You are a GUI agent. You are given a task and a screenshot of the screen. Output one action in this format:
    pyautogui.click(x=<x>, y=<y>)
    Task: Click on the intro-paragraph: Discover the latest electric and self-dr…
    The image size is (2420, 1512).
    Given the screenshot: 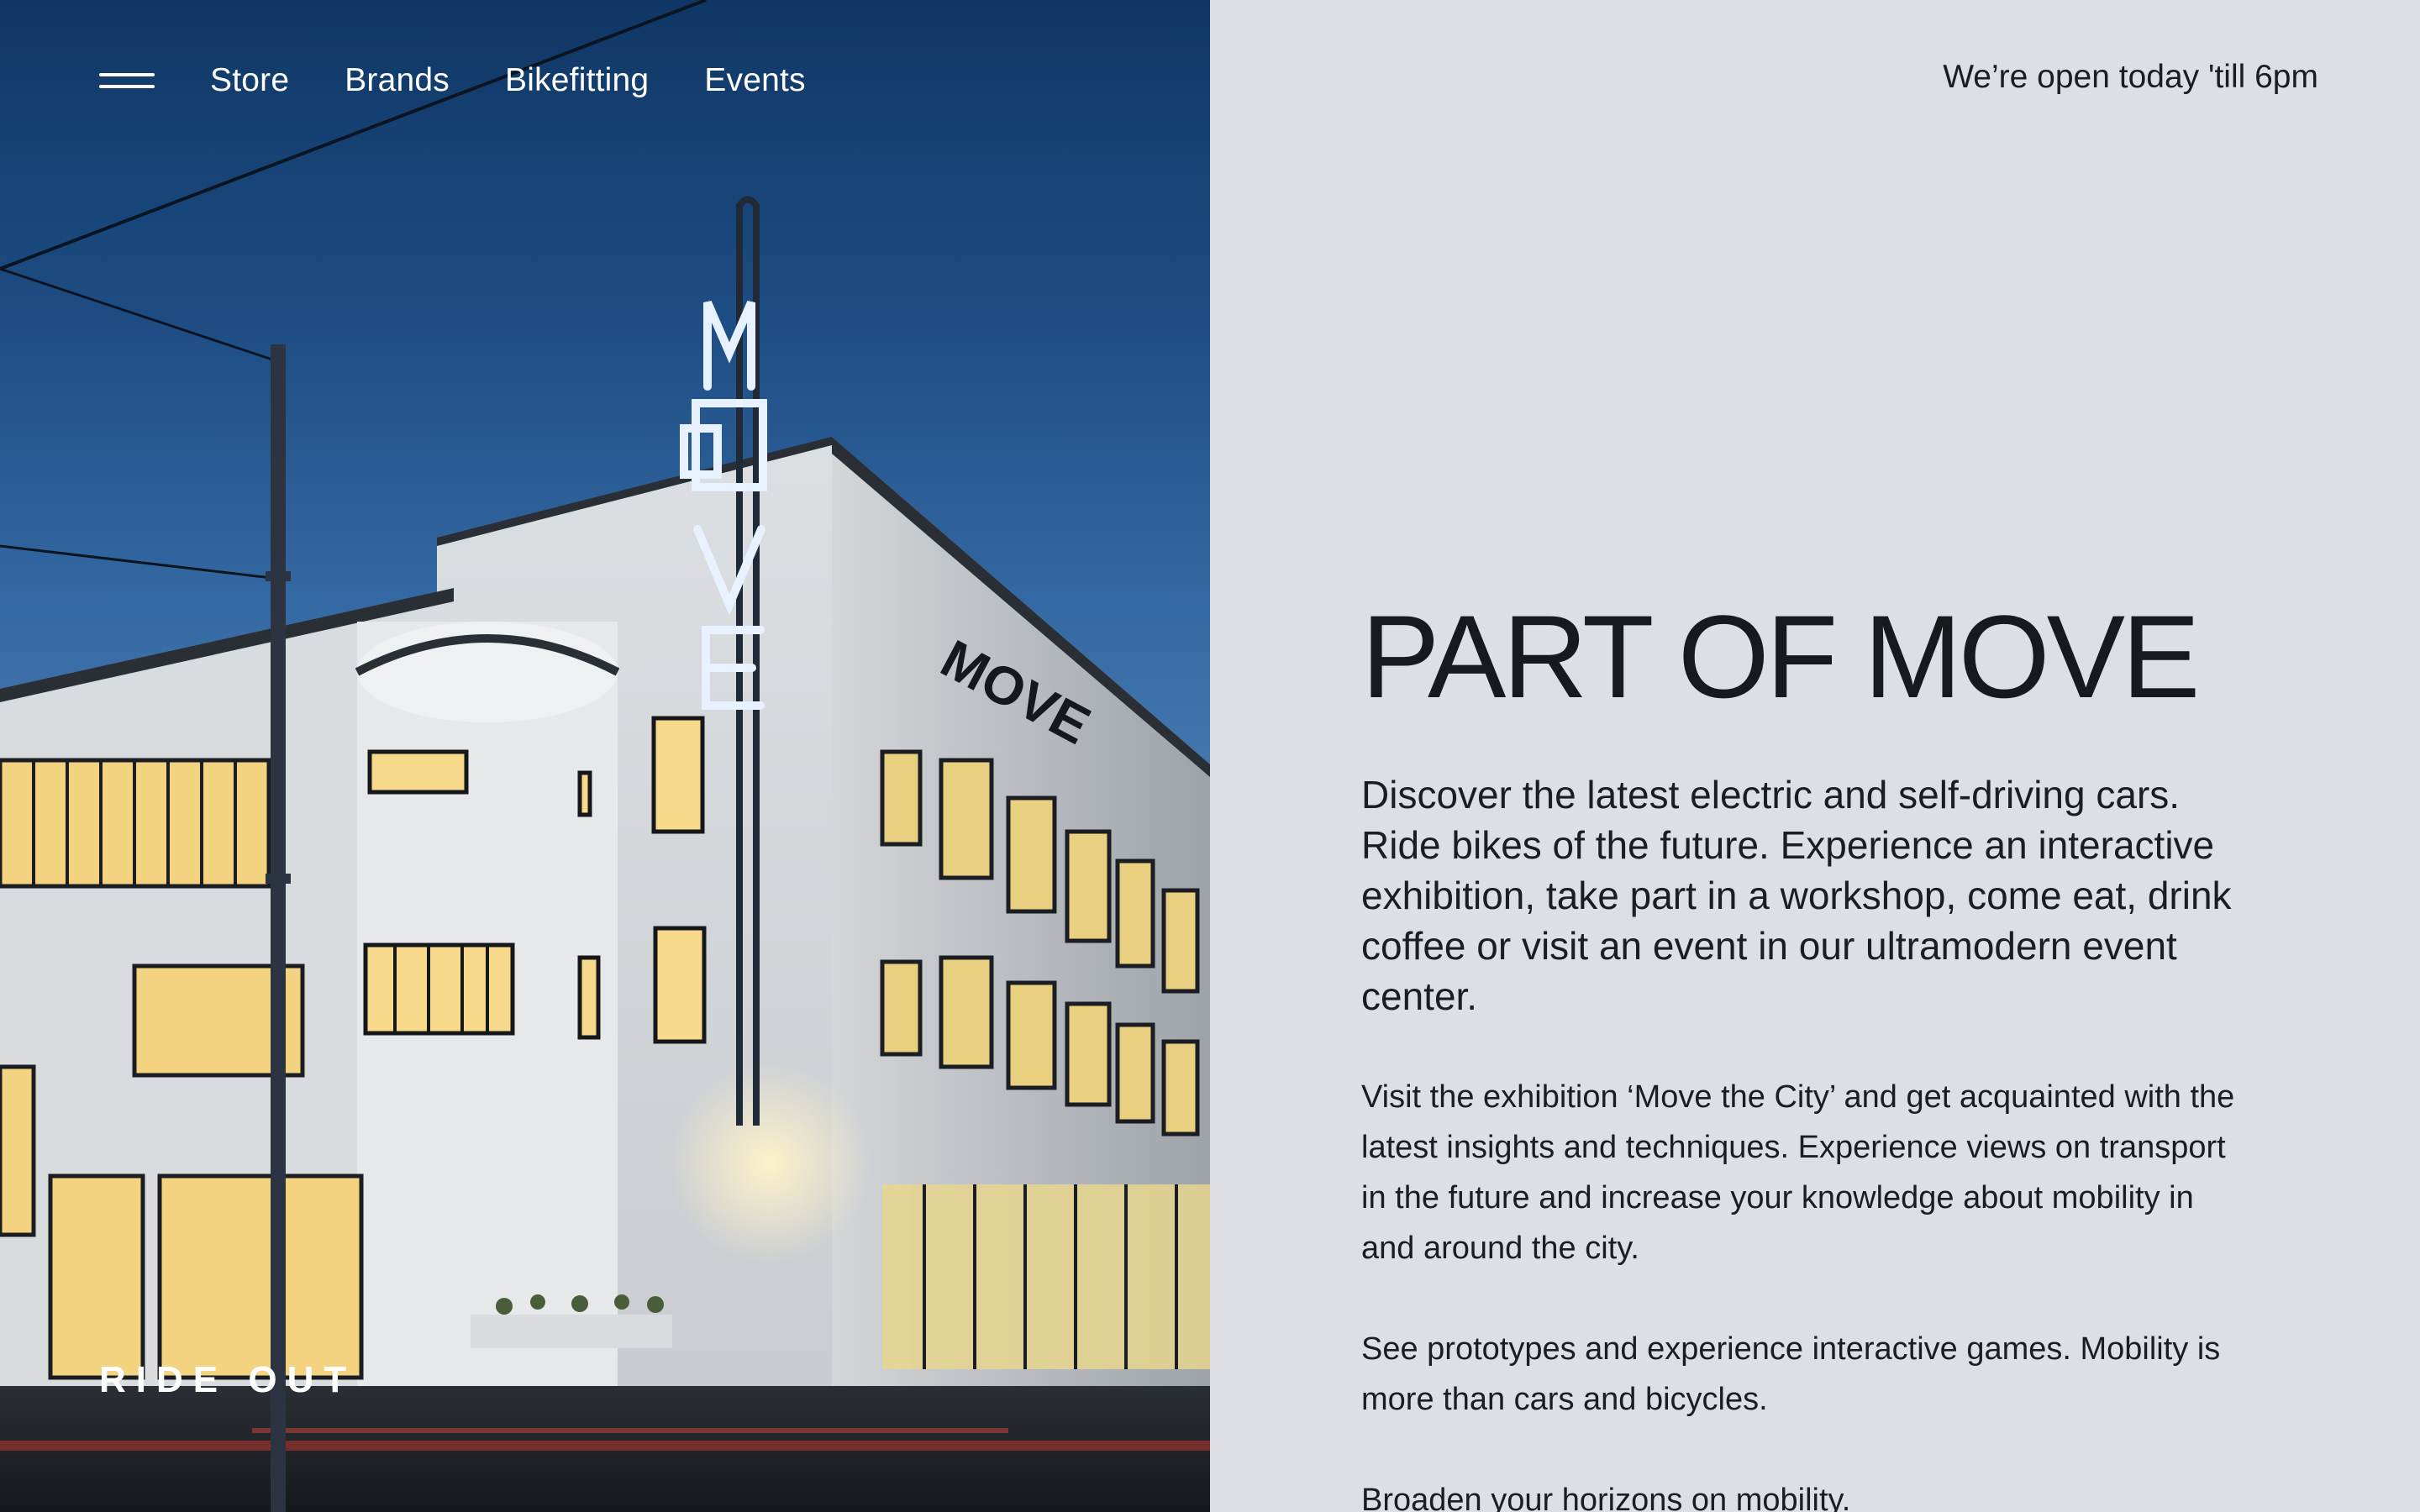 What is the action you would take?
    pyautogui.click(x=1797, y=895)
    